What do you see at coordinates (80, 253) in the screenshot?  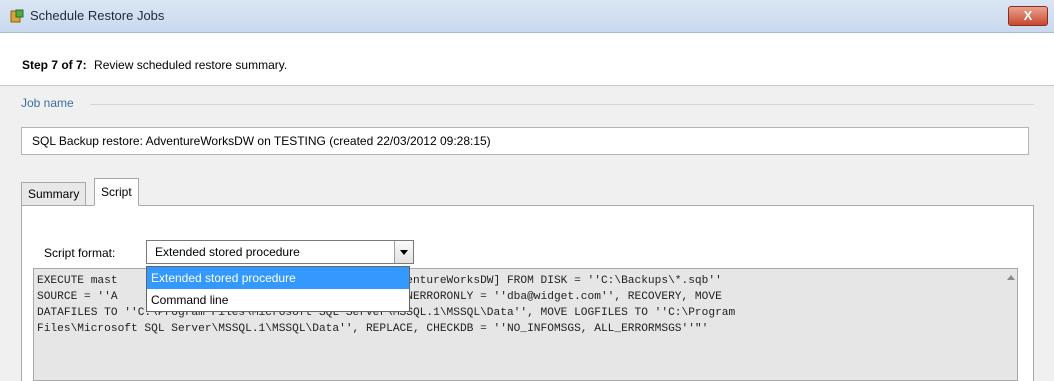 I see `script-format-label: Script format:` at bounding box center [80, 253].